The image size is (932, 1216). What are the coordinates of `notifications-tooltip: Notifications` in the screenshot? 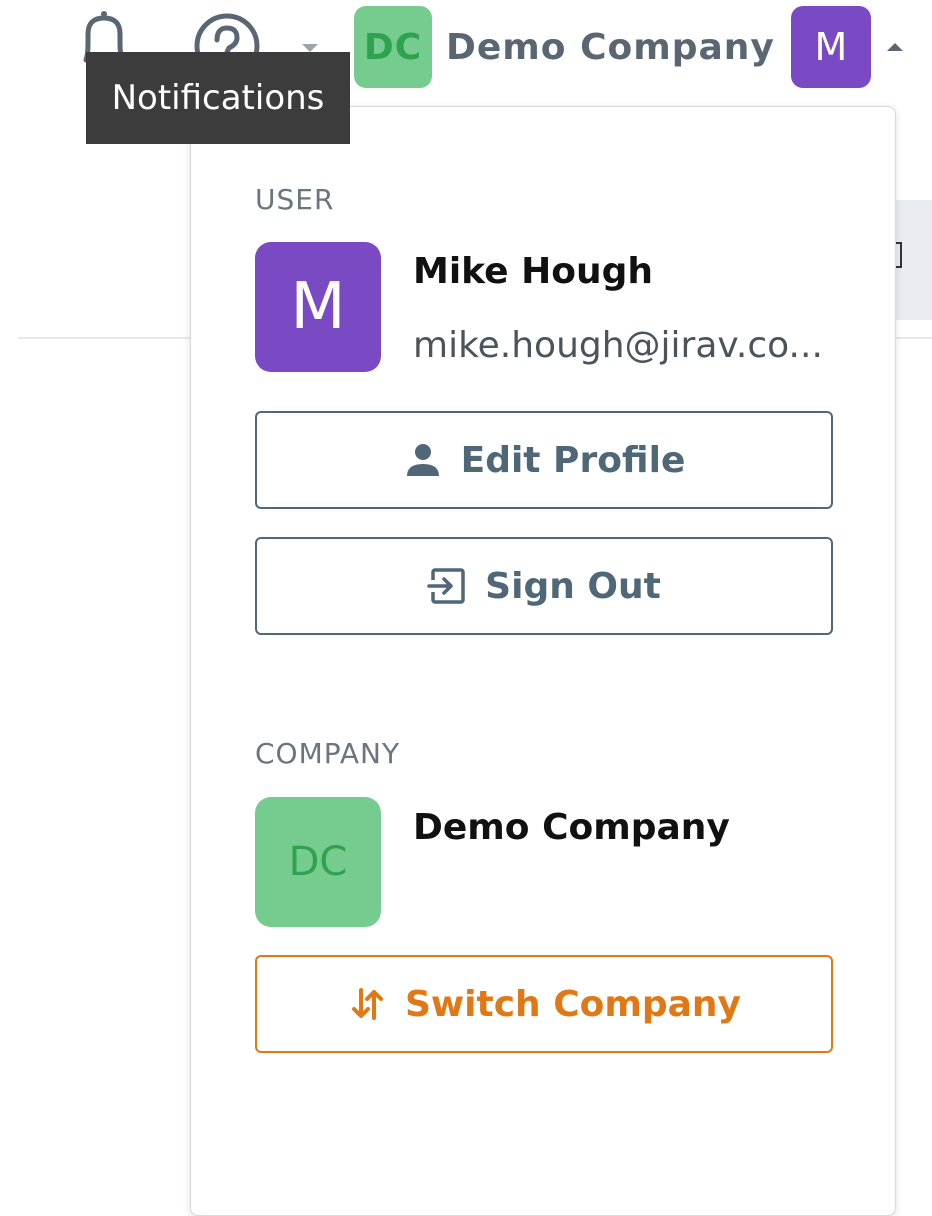 It's located at (218, 98).